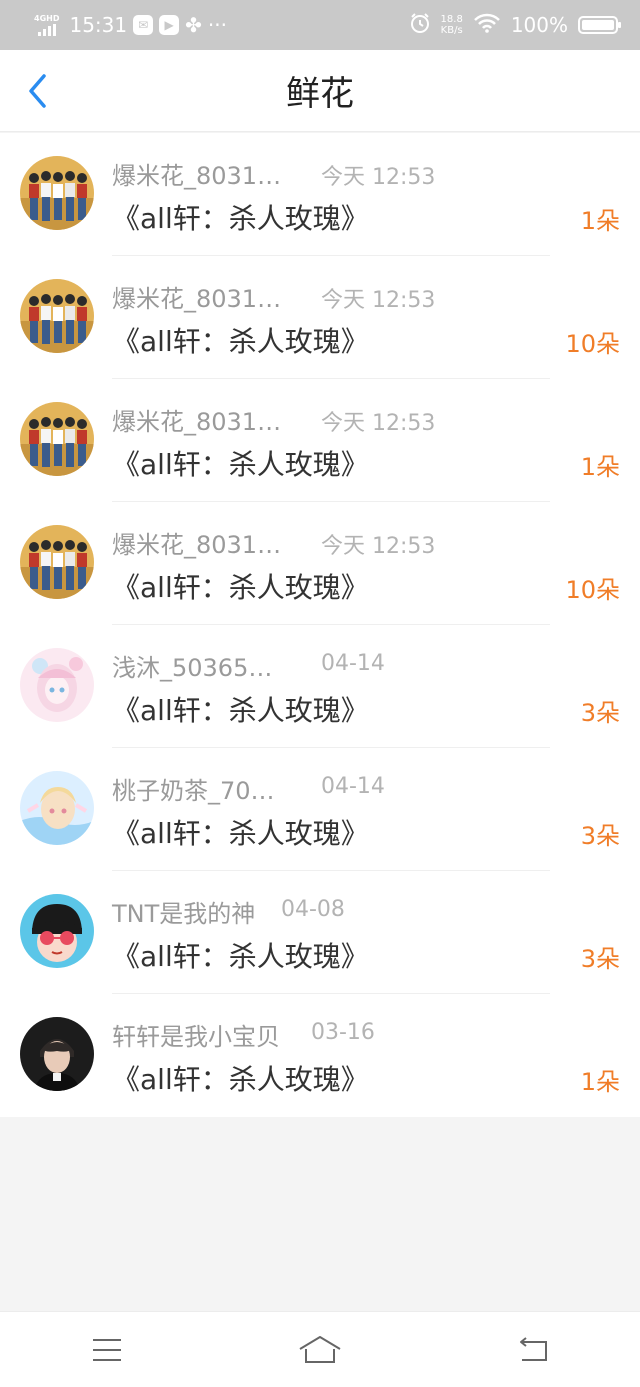 Image resolution: width=640 pixels, height=1387 pixels. Describe the element at coordinates (143, 25) in the screenshot. I see `mail-notification-icon: ✉` at that location.